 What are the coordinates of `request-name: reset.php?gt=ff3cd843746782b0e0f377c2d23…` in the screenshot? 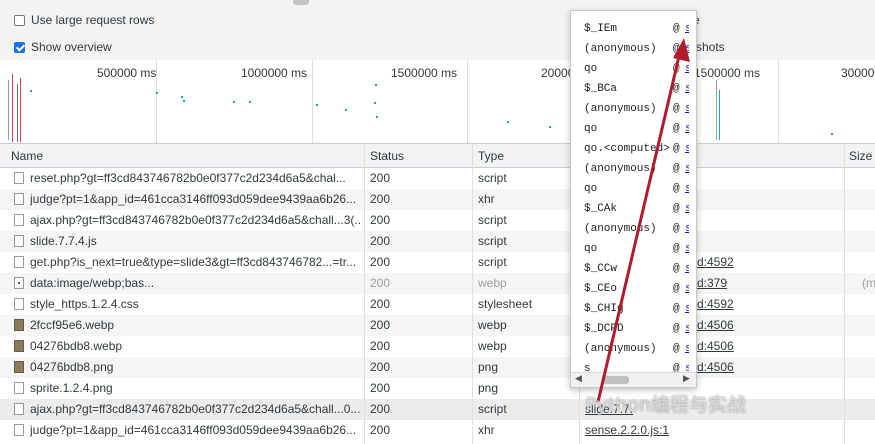 It's located at (196, 178).